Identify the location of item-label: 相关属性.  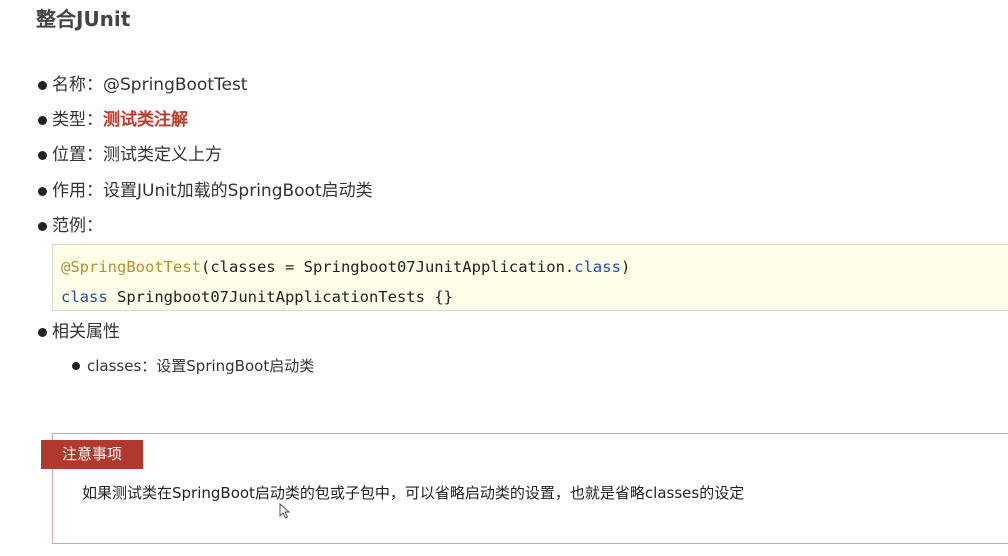
(86, 332).